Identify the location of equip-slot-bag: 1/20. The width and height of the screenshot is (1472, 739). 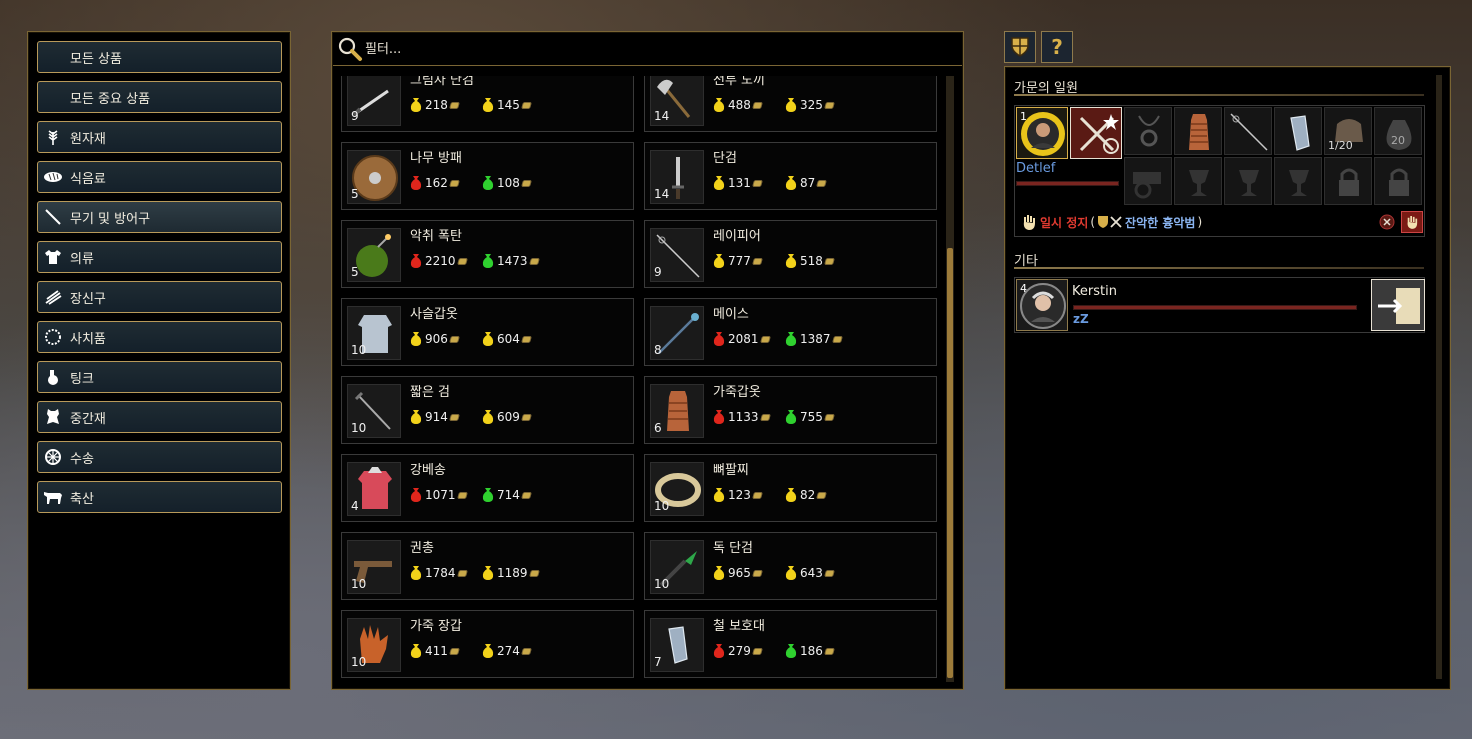
(1348, 131).